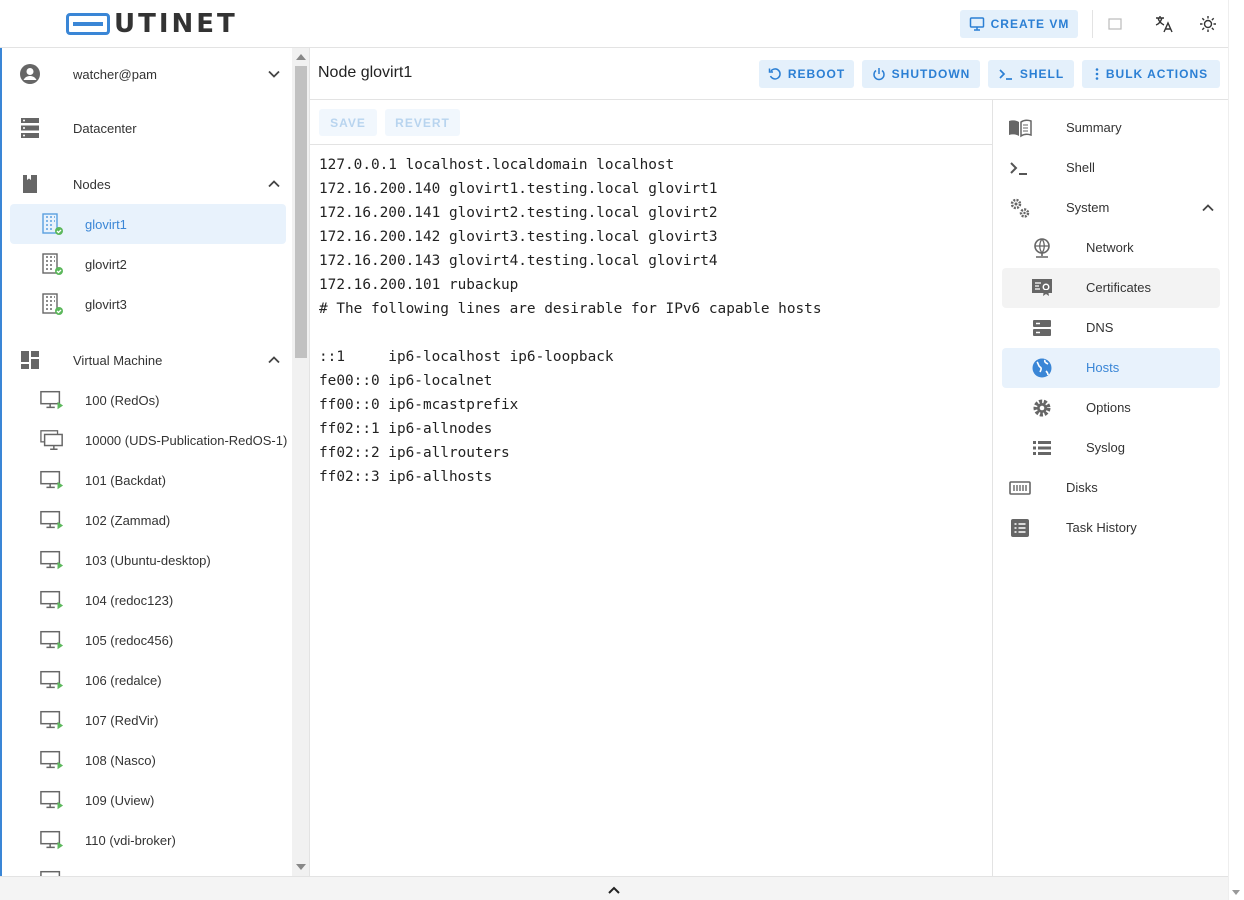 This screenshot has width=1244, height=900. I want to click on shell-button: SHELL, so click(1031, 74).